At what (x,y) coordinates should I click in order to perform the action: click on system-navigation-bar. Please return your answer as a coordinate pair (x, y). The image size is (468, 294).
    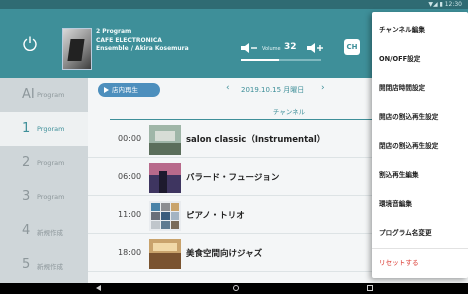
    Looking at the image, I should click on (234, 288).